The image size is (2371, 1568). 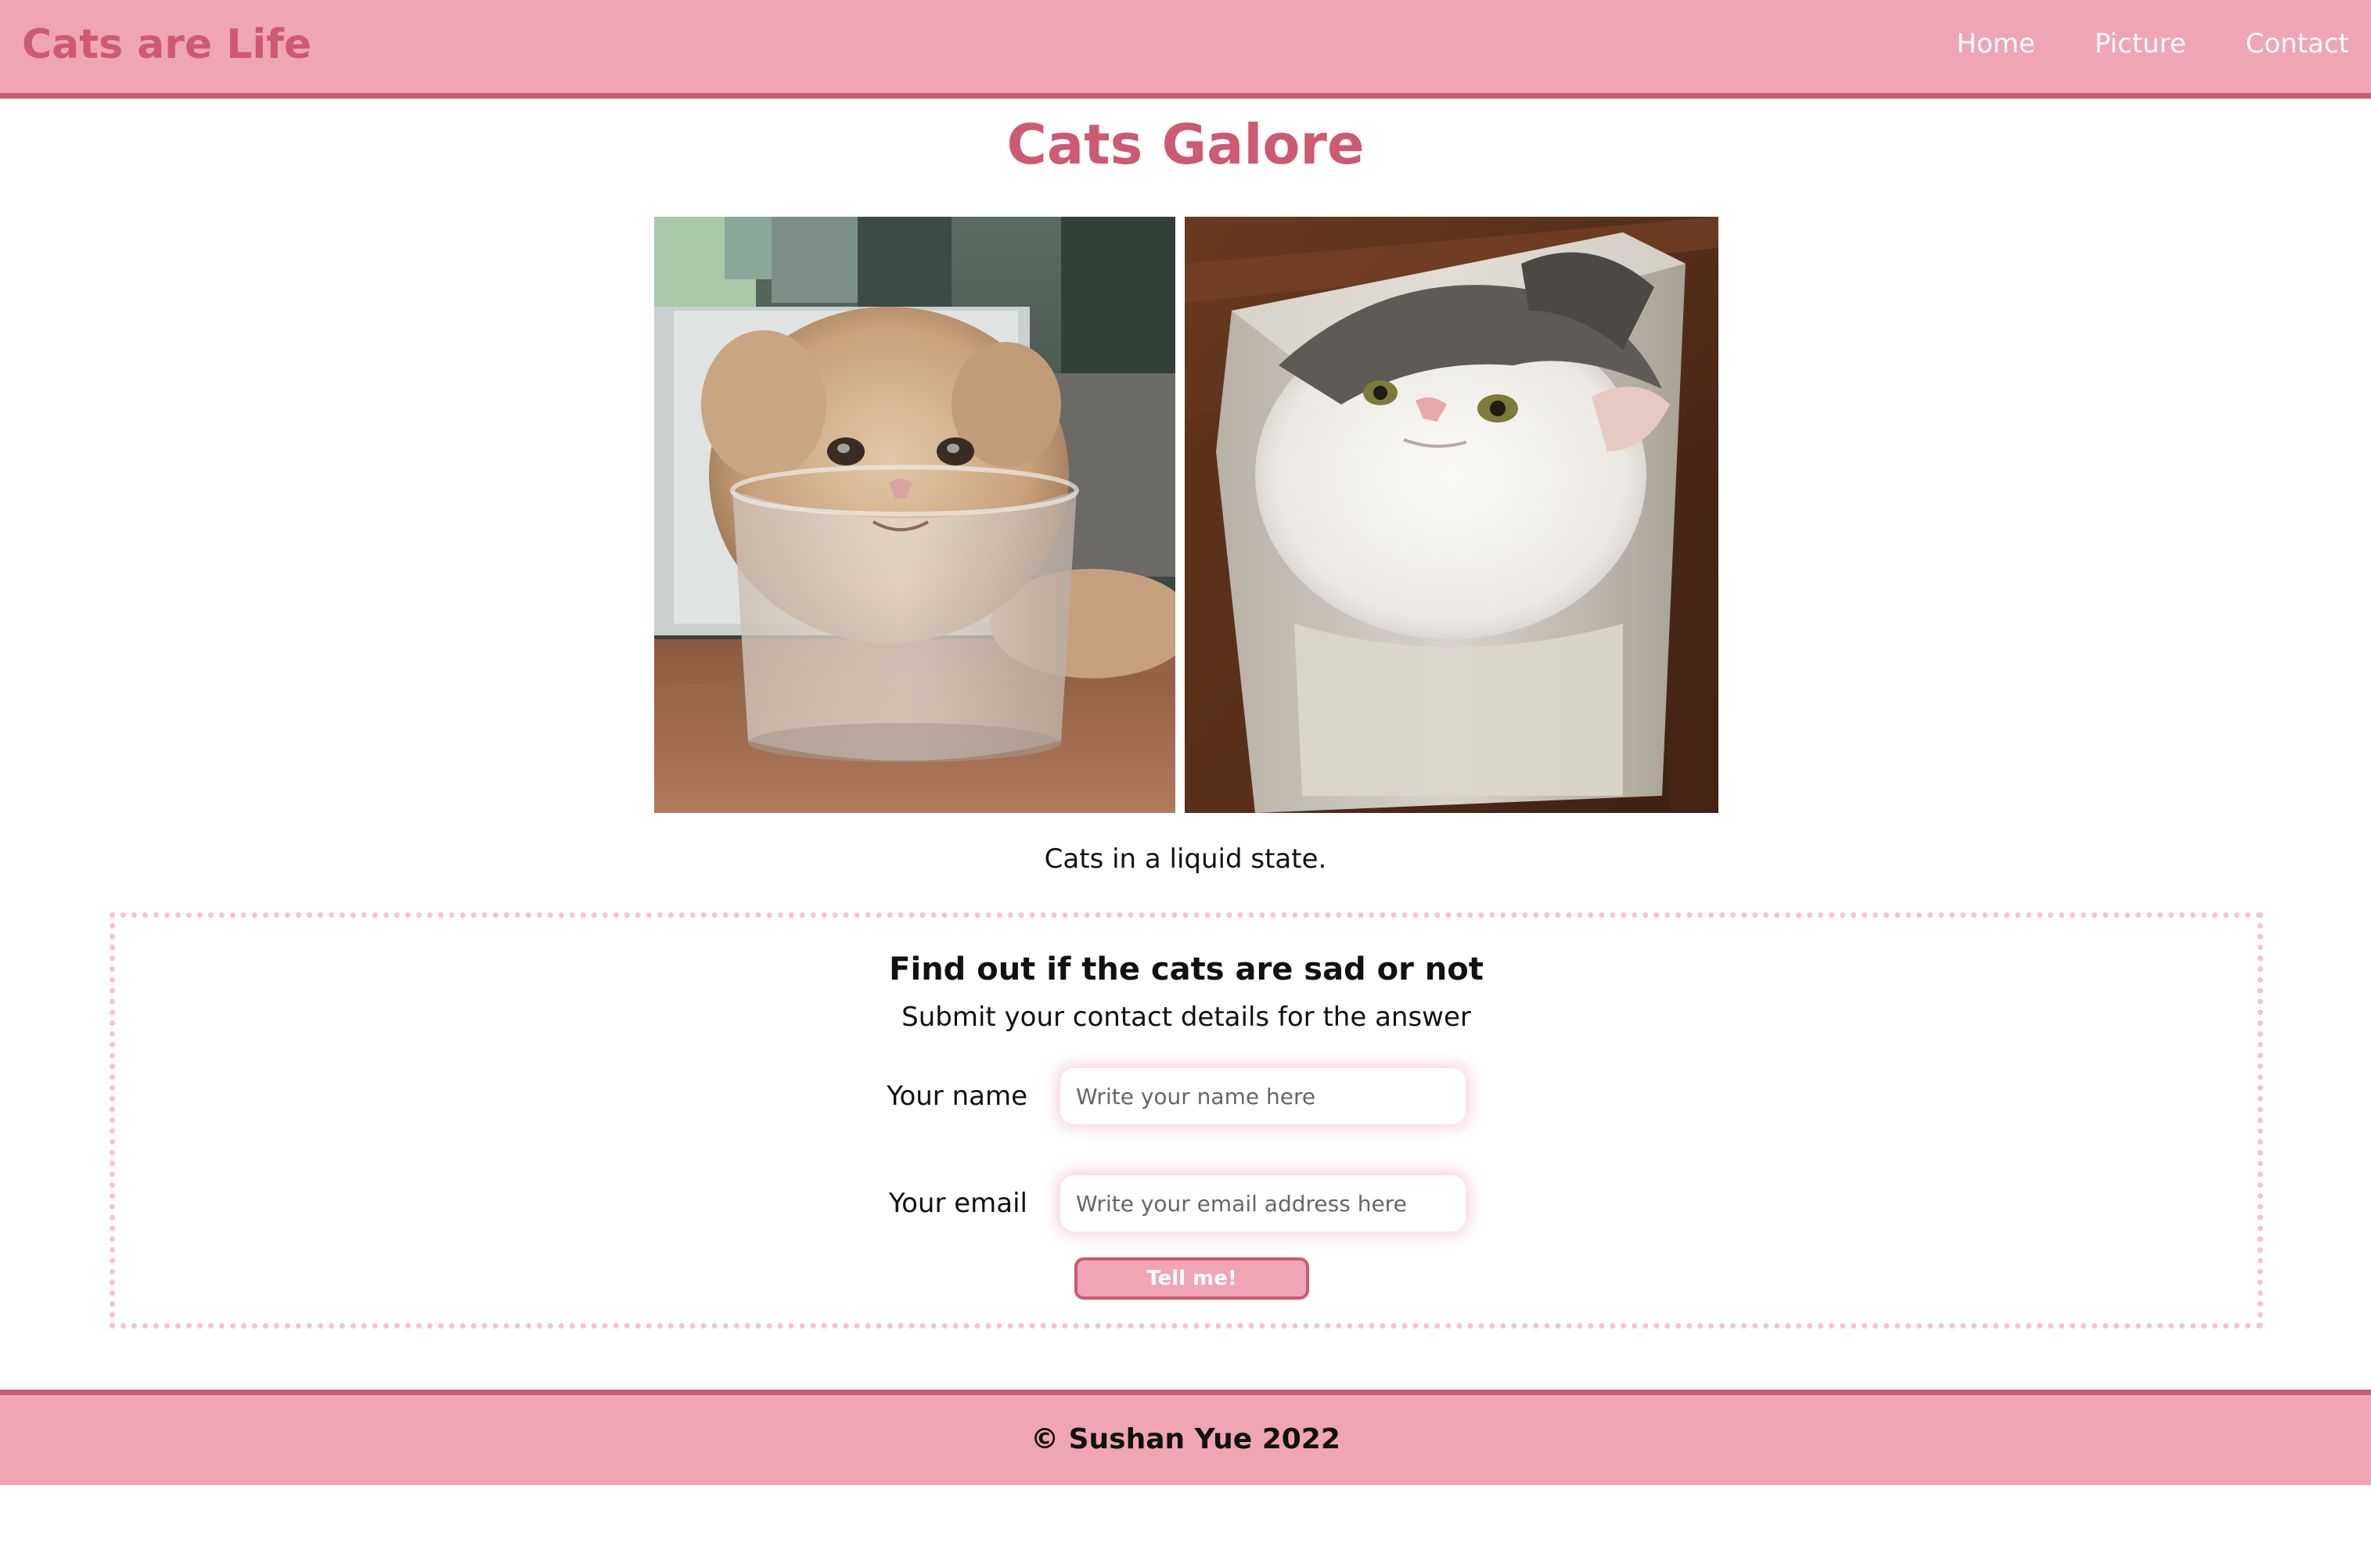 I want to click on site-footer: © Sushan Yue 2022, so click(x=1185, y=1437).